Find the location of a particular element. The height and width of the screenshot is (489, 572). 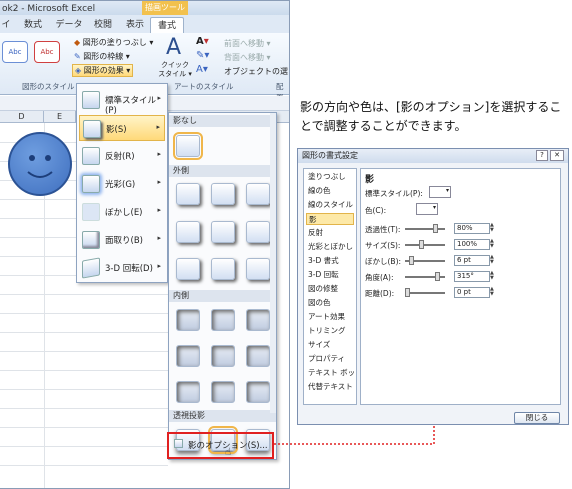

blur-value: 6 pt is located at coordinates (472, 260).